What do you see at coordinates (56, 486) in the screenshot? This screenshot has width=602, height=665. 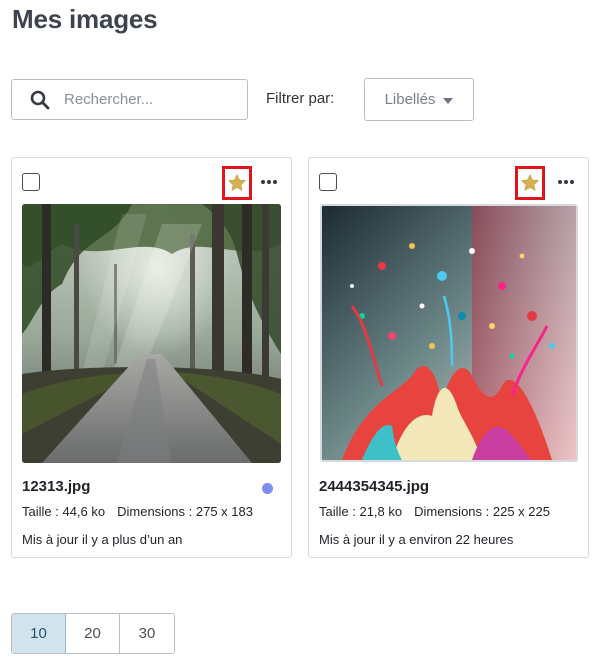 I see `image-filename: 12313.jpg` at bounding box center [56, 486].